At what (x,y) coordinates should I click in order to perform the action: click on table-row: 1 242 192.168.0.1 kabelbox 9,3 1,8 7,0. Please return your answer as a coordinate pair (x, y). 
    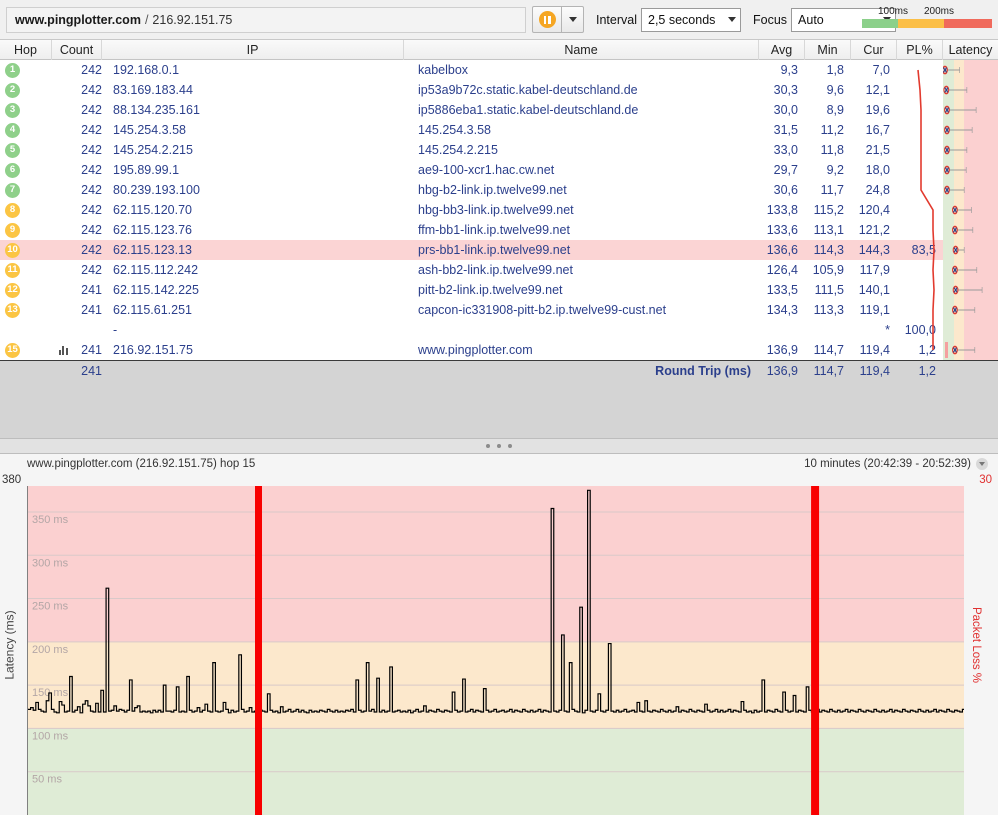
    Looking at the image, I should click on (499, 70).